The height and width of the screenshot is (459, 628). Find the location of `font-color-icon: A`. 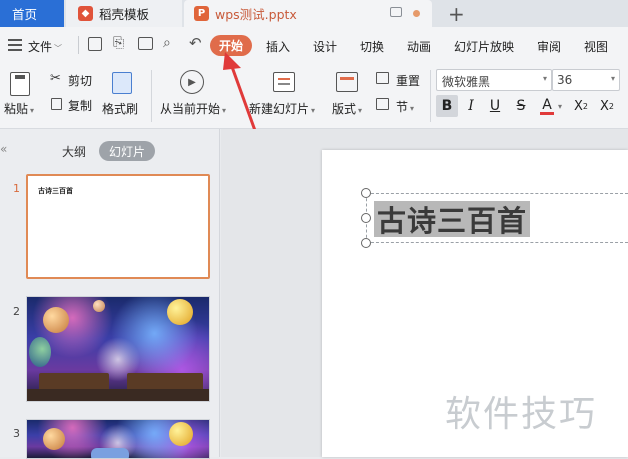

font-color-icon: A is located at coordinates (547, 106).